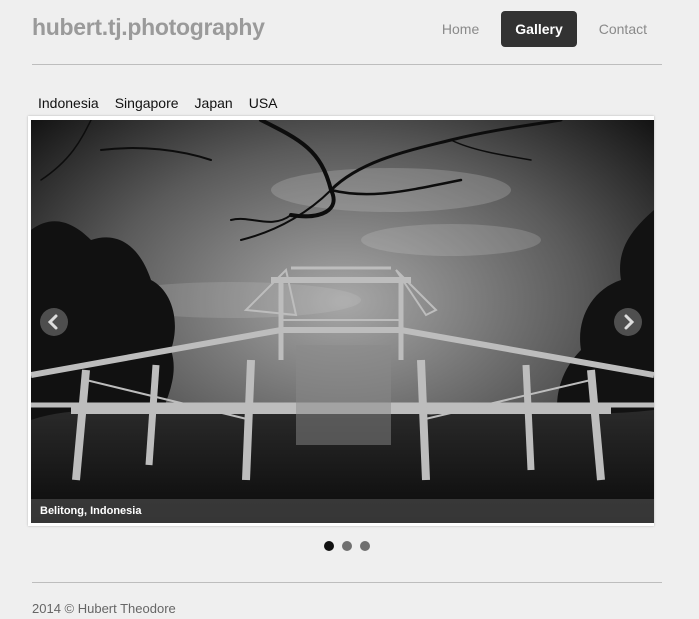  What do you see at coordinates (68, 103) in the screenshot?
I see `tab-indonesia: Indonesia` at bounding box center [68, 103].